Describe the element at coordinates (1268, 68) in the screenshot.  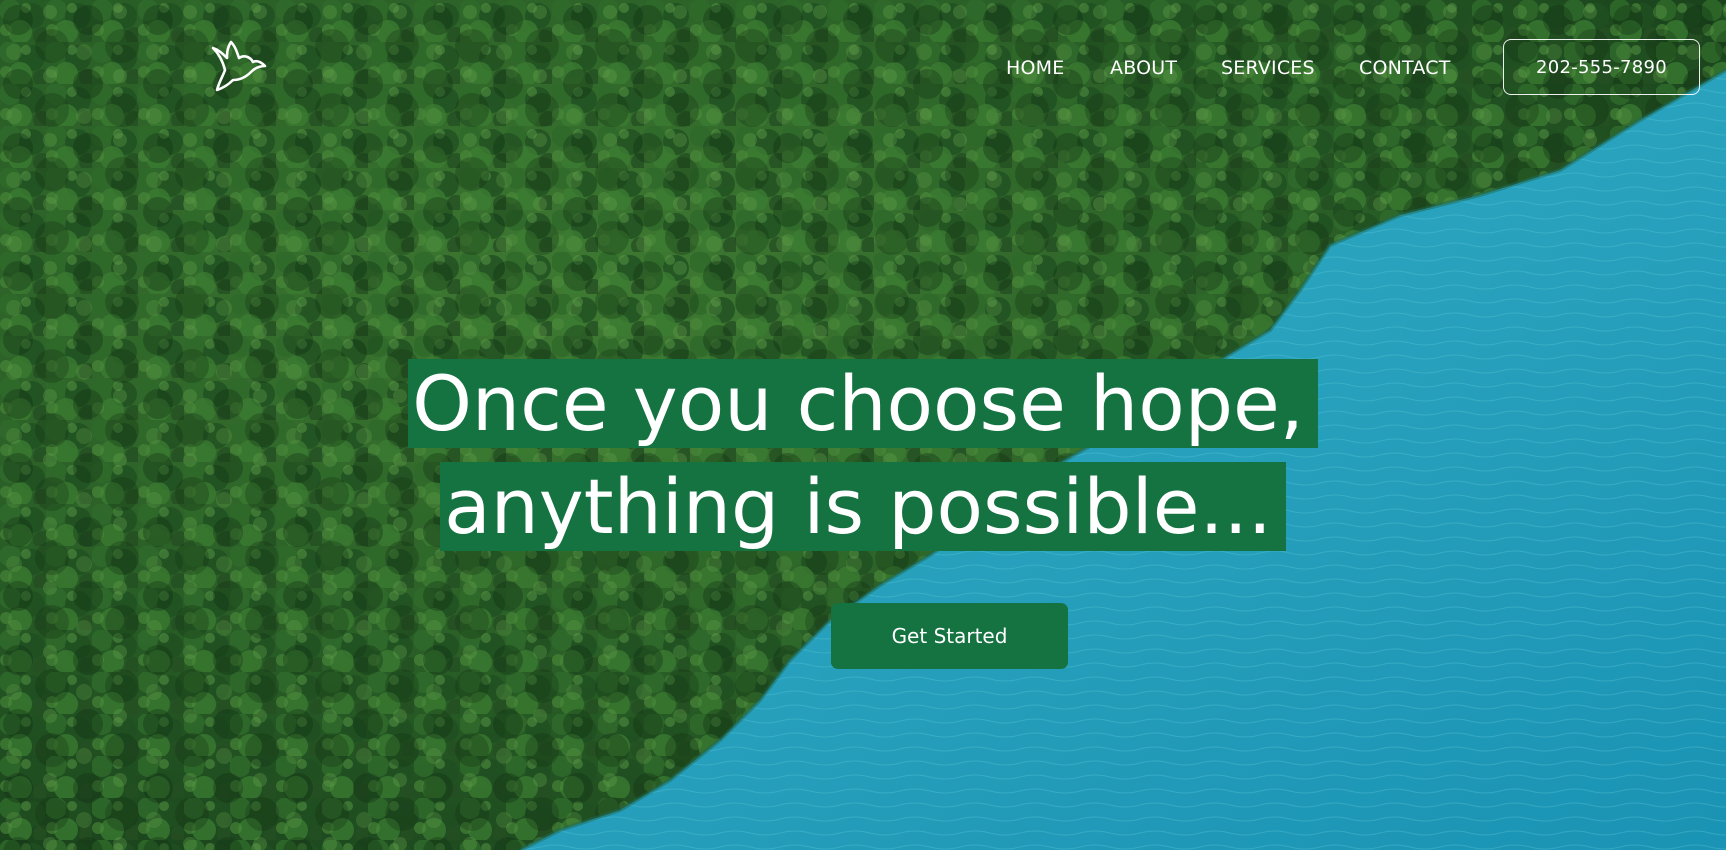
I see `nav-link-services: SERVICES` at that location.